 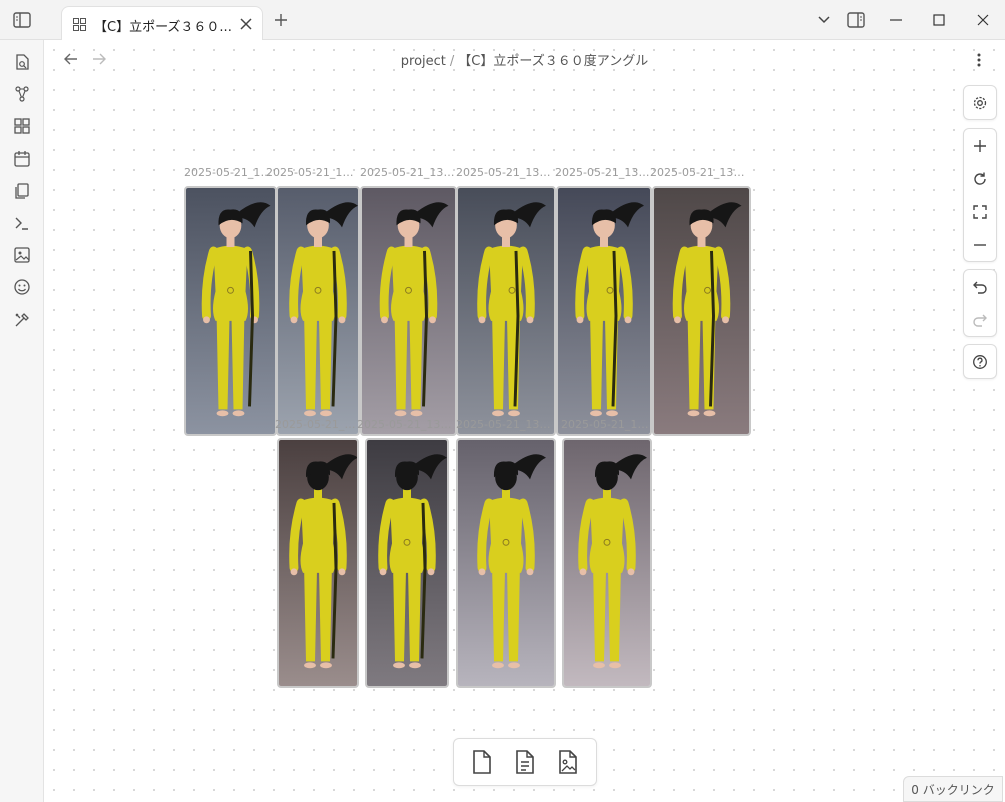 What do you see at coordinates (896, 20) in the screenshot?
I see `minimize-icon` at bounding box center [896, 20].